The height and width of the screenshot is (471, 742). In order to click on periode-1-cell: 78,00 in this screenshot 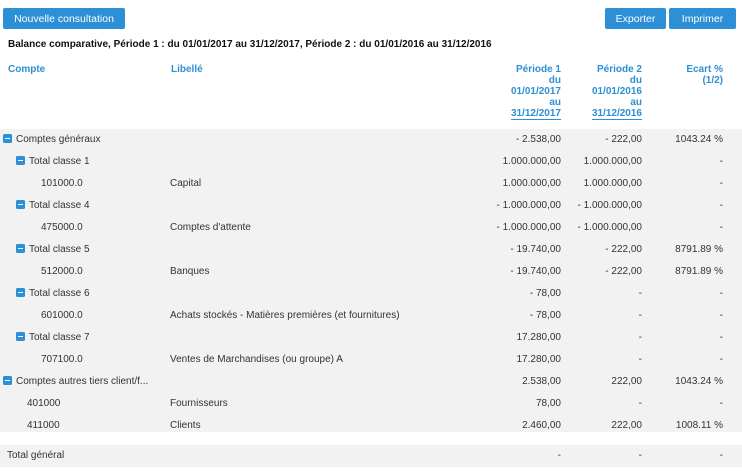, I will do `click(548, 403)`.